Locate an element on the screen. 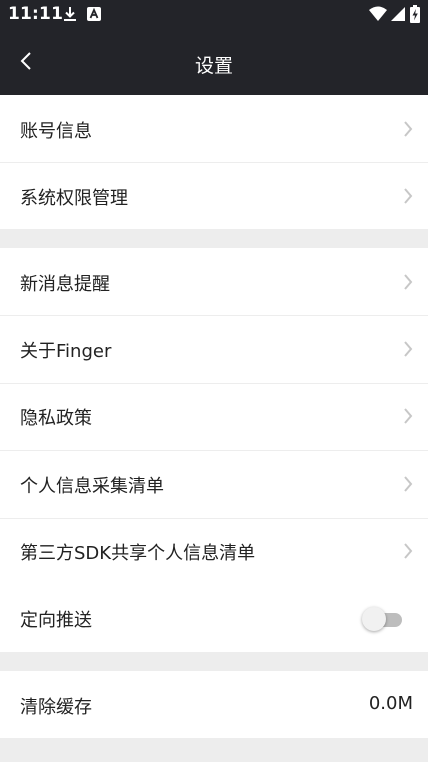 This screenshot has width=428, height=762. settings-group-storage: 清除缓存 0.0M is located at coordinates (214, 704).